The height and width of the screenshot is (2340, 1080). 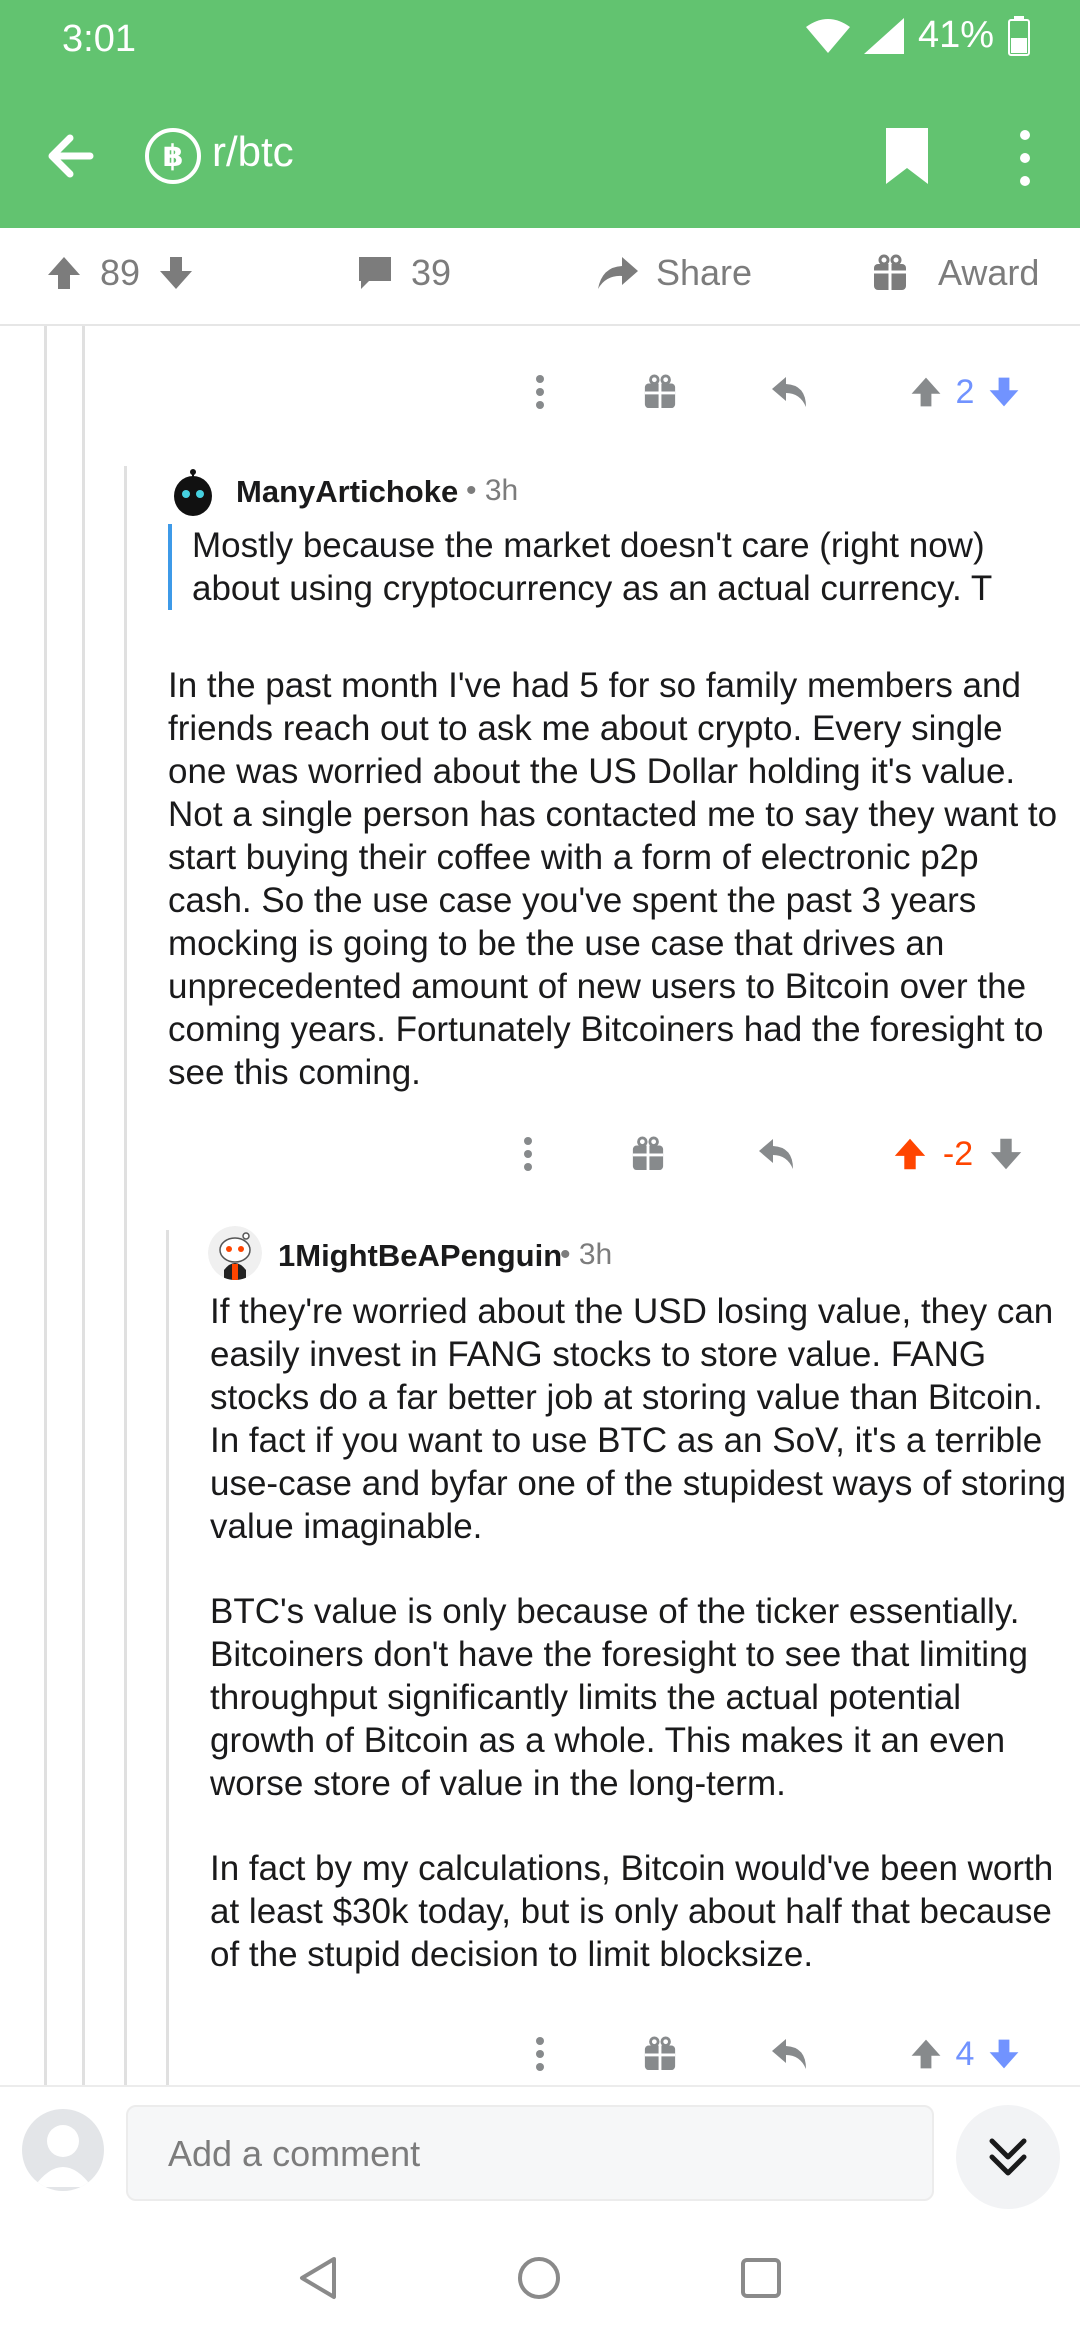 I want to click on post-vote-group: 89, so click(x=120, y=273).